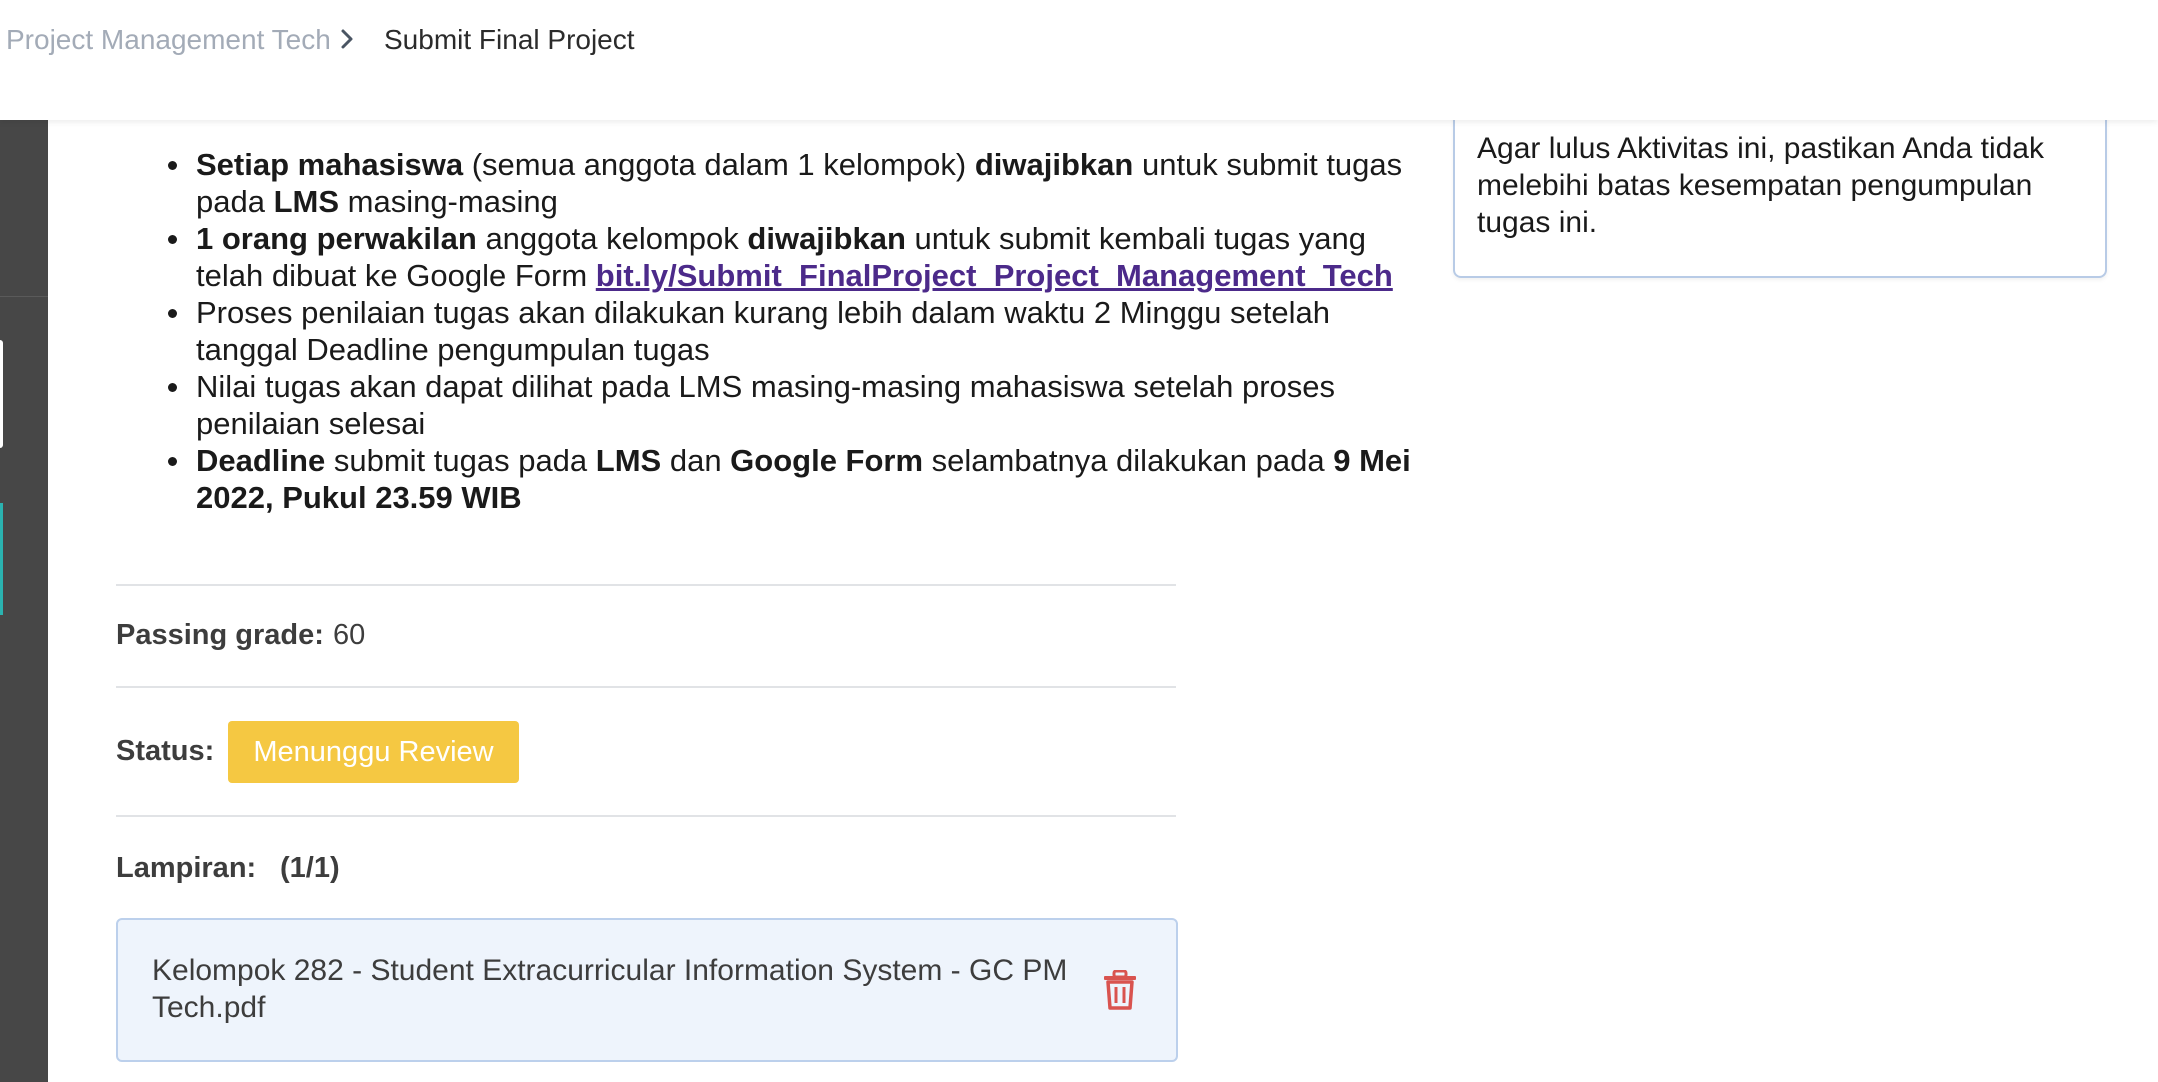  I want to click on instruction-bold: Setiap mahasiswa, so click(330, 164).